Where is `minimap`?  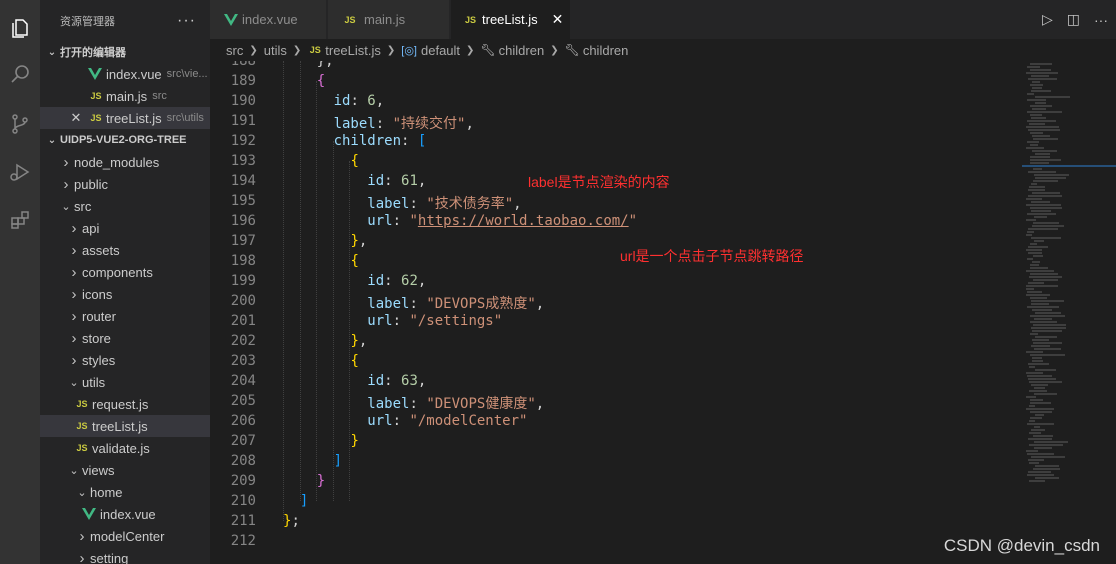
minimap is located at coordinates (1069, 312).